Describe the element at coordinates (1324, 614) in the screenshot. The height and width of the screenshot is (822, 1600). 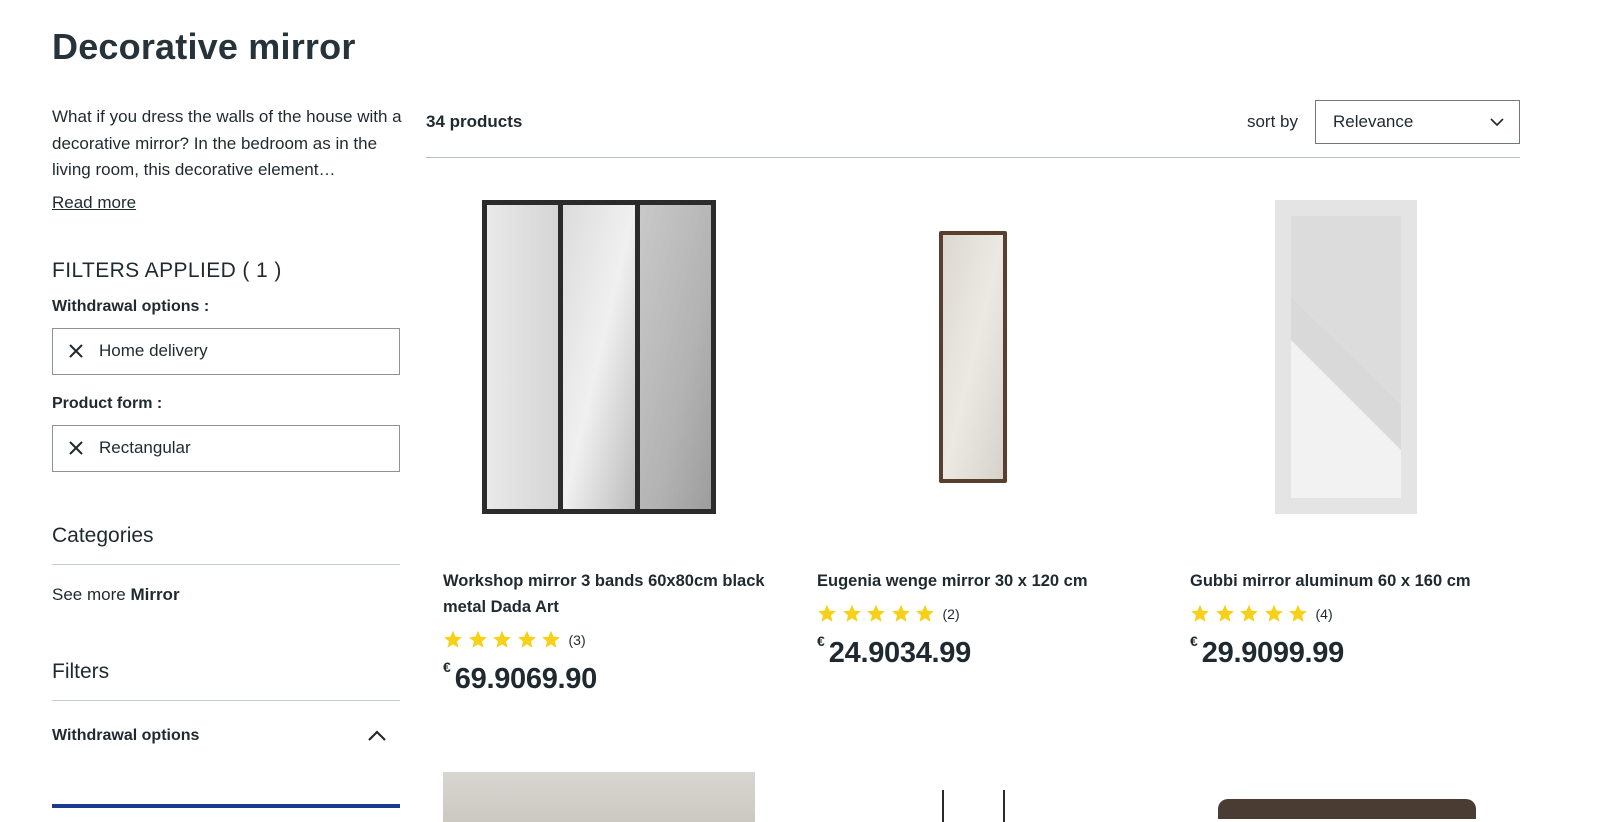
I see `review-count: (4)` at that location.